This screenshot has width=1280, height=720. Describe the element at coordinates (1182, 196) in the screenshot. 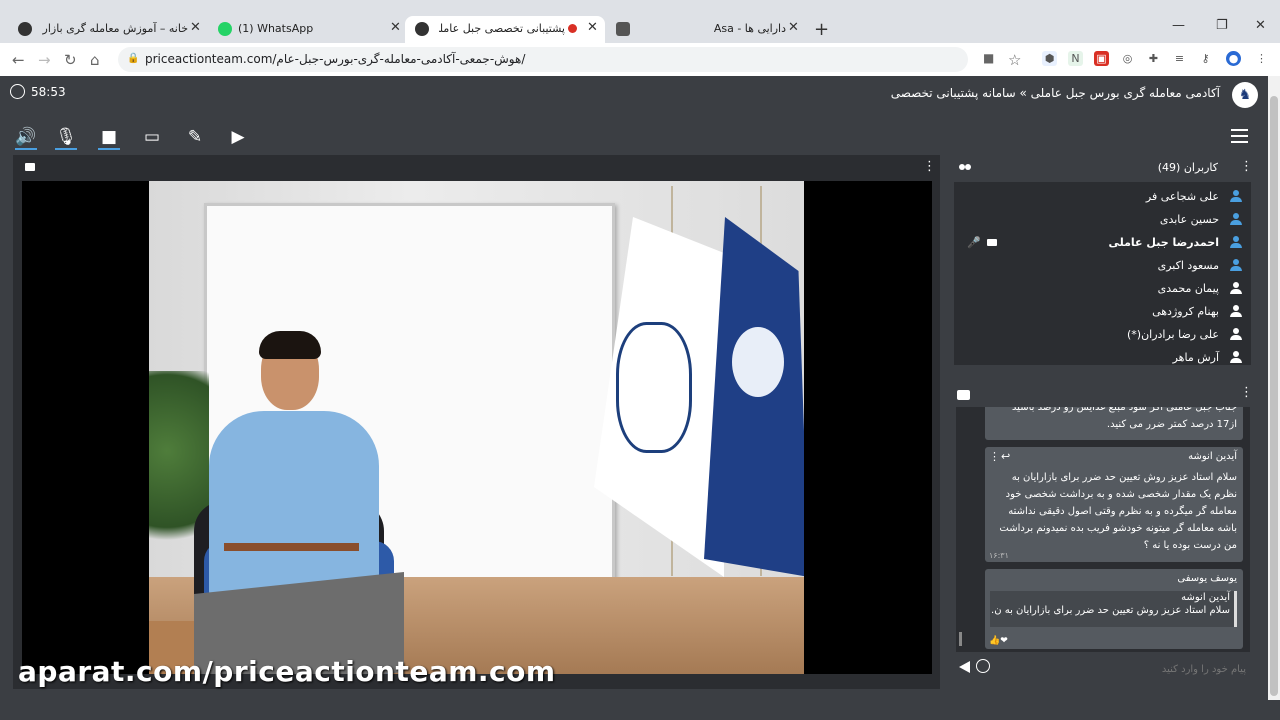

I see `user-name: علی شجاعی فر` at that location.